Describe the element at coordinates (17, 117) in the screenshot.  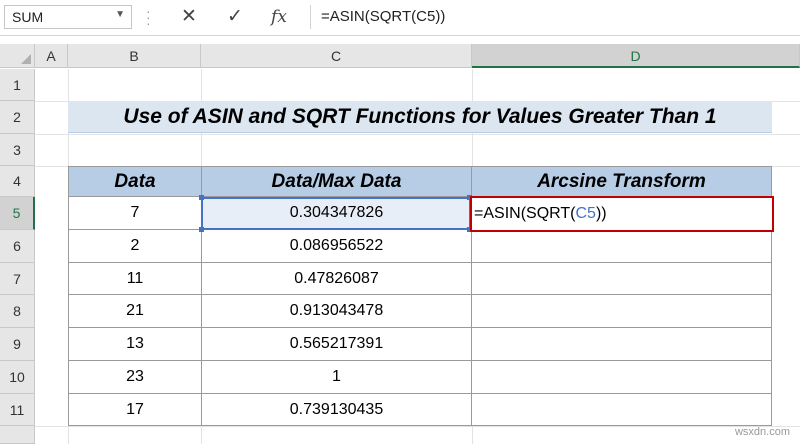
I see `row-header-2: 2` at that location.